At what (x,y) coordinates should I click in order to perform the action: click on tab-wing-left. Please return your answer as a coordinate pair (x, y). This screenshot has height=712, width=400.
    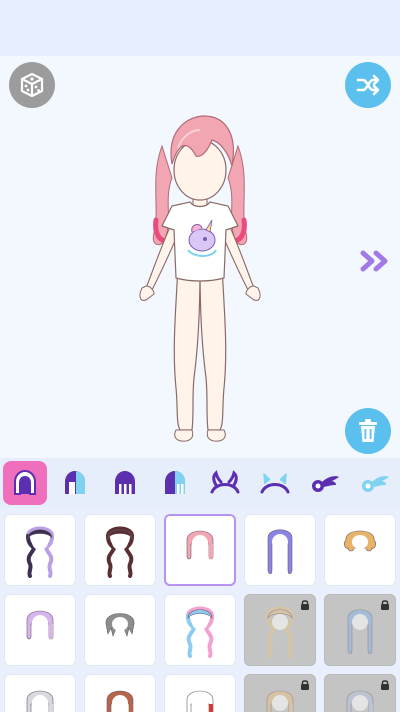
    Looking at the image, I should click on (325, 483).